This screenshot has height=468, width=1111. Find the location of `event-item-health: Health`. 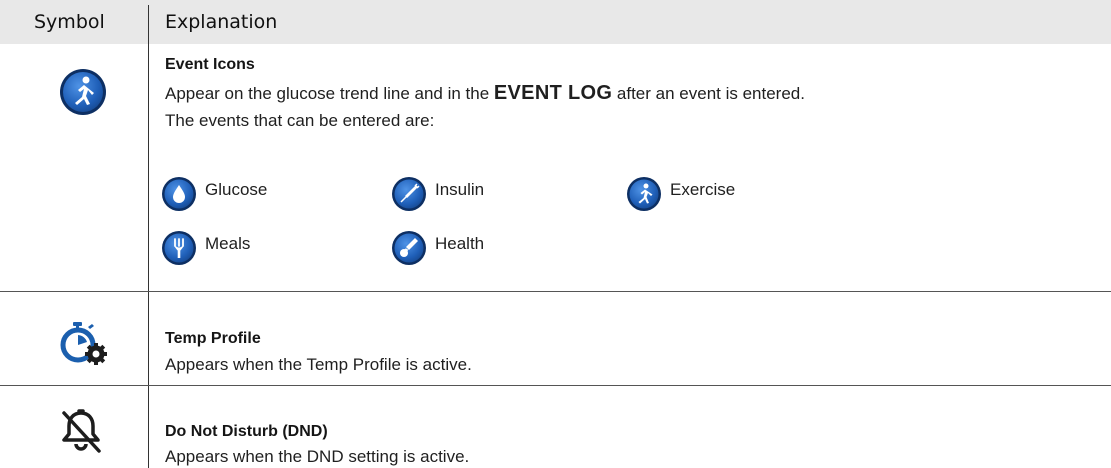

event-item-health: Health is located at coordinates (437, 247).